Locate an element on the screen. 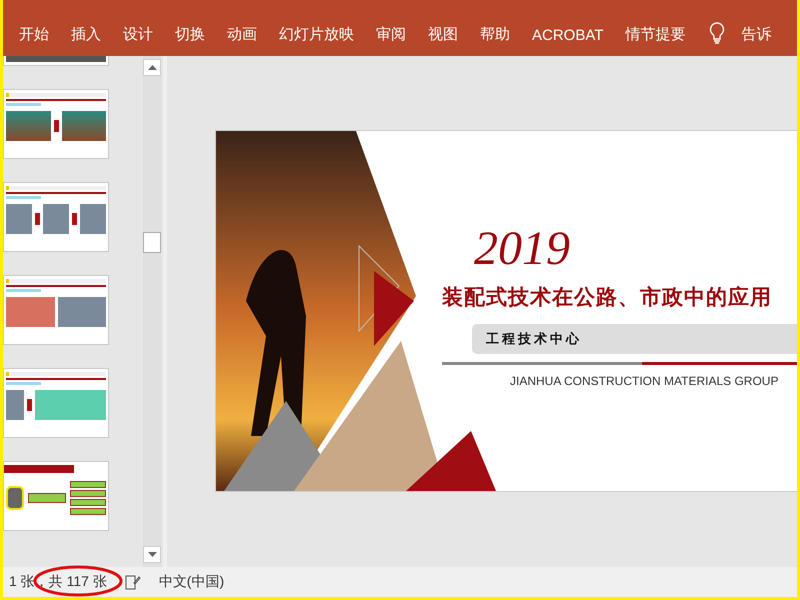 The height and width of the screenshot is (600, 800). language-indicator: 中文(中国) is located at coordinates (191, 582).